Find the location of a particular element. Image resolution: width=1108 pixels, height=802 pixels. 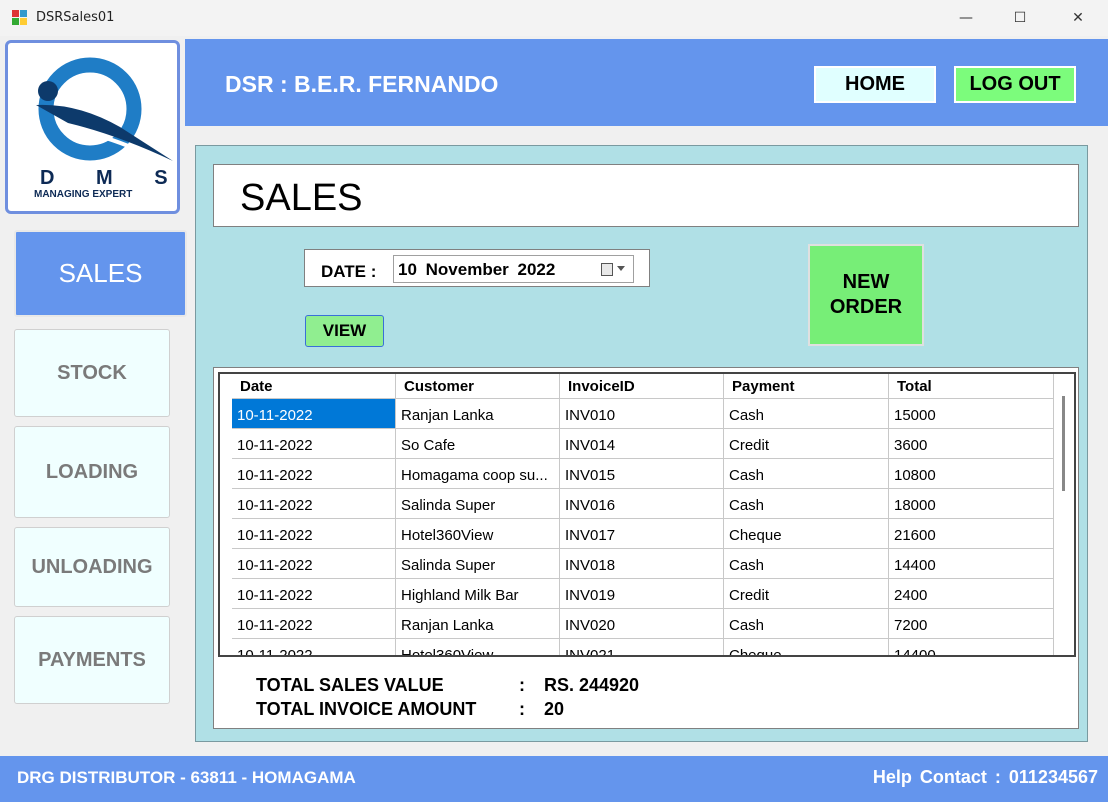

sidebar-item-payments: PAYMENTS is located at coordinates (92, 660).